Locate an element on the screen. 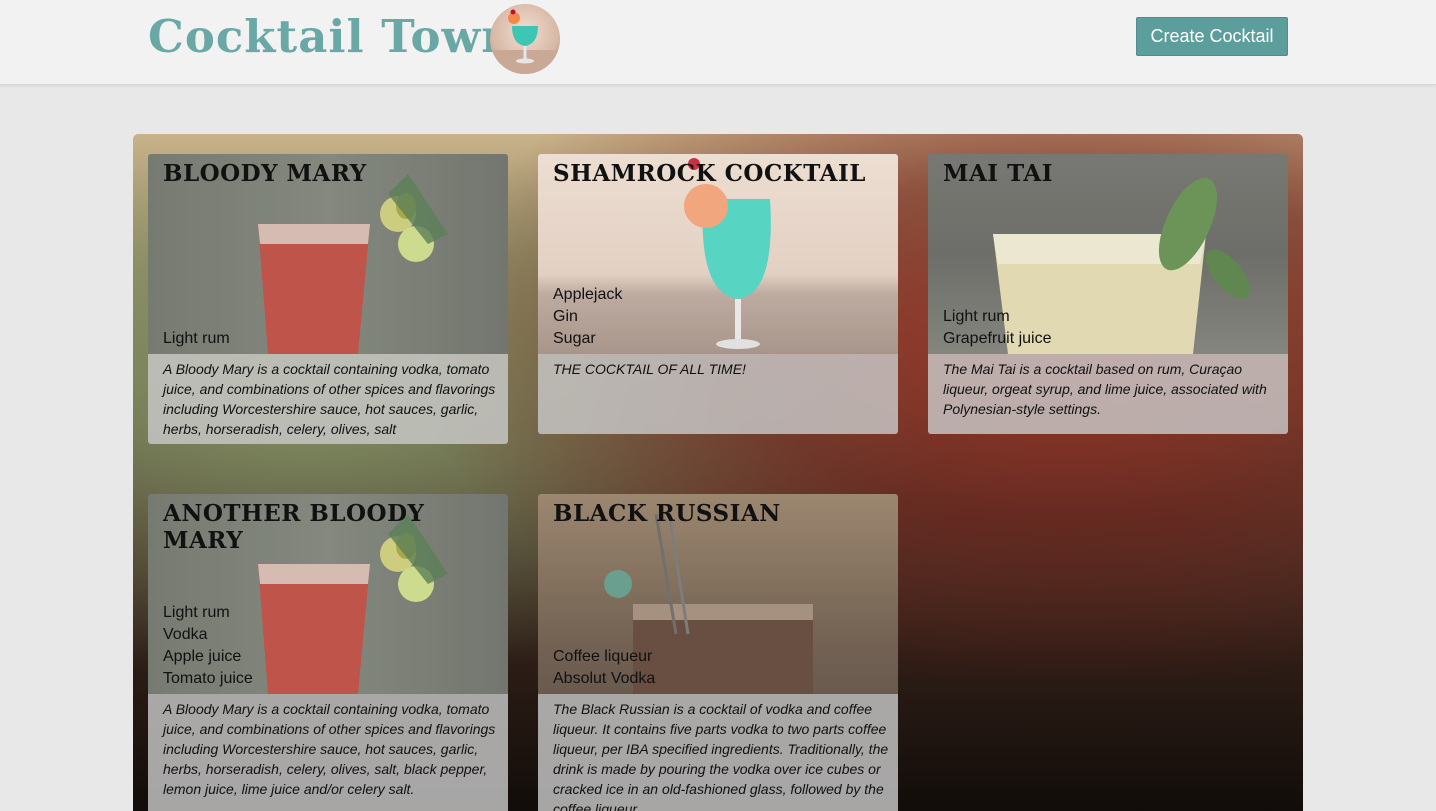  cocktail-description: THE COCKTAIL OF ALL TIME! is located at coordinates (718, 394).